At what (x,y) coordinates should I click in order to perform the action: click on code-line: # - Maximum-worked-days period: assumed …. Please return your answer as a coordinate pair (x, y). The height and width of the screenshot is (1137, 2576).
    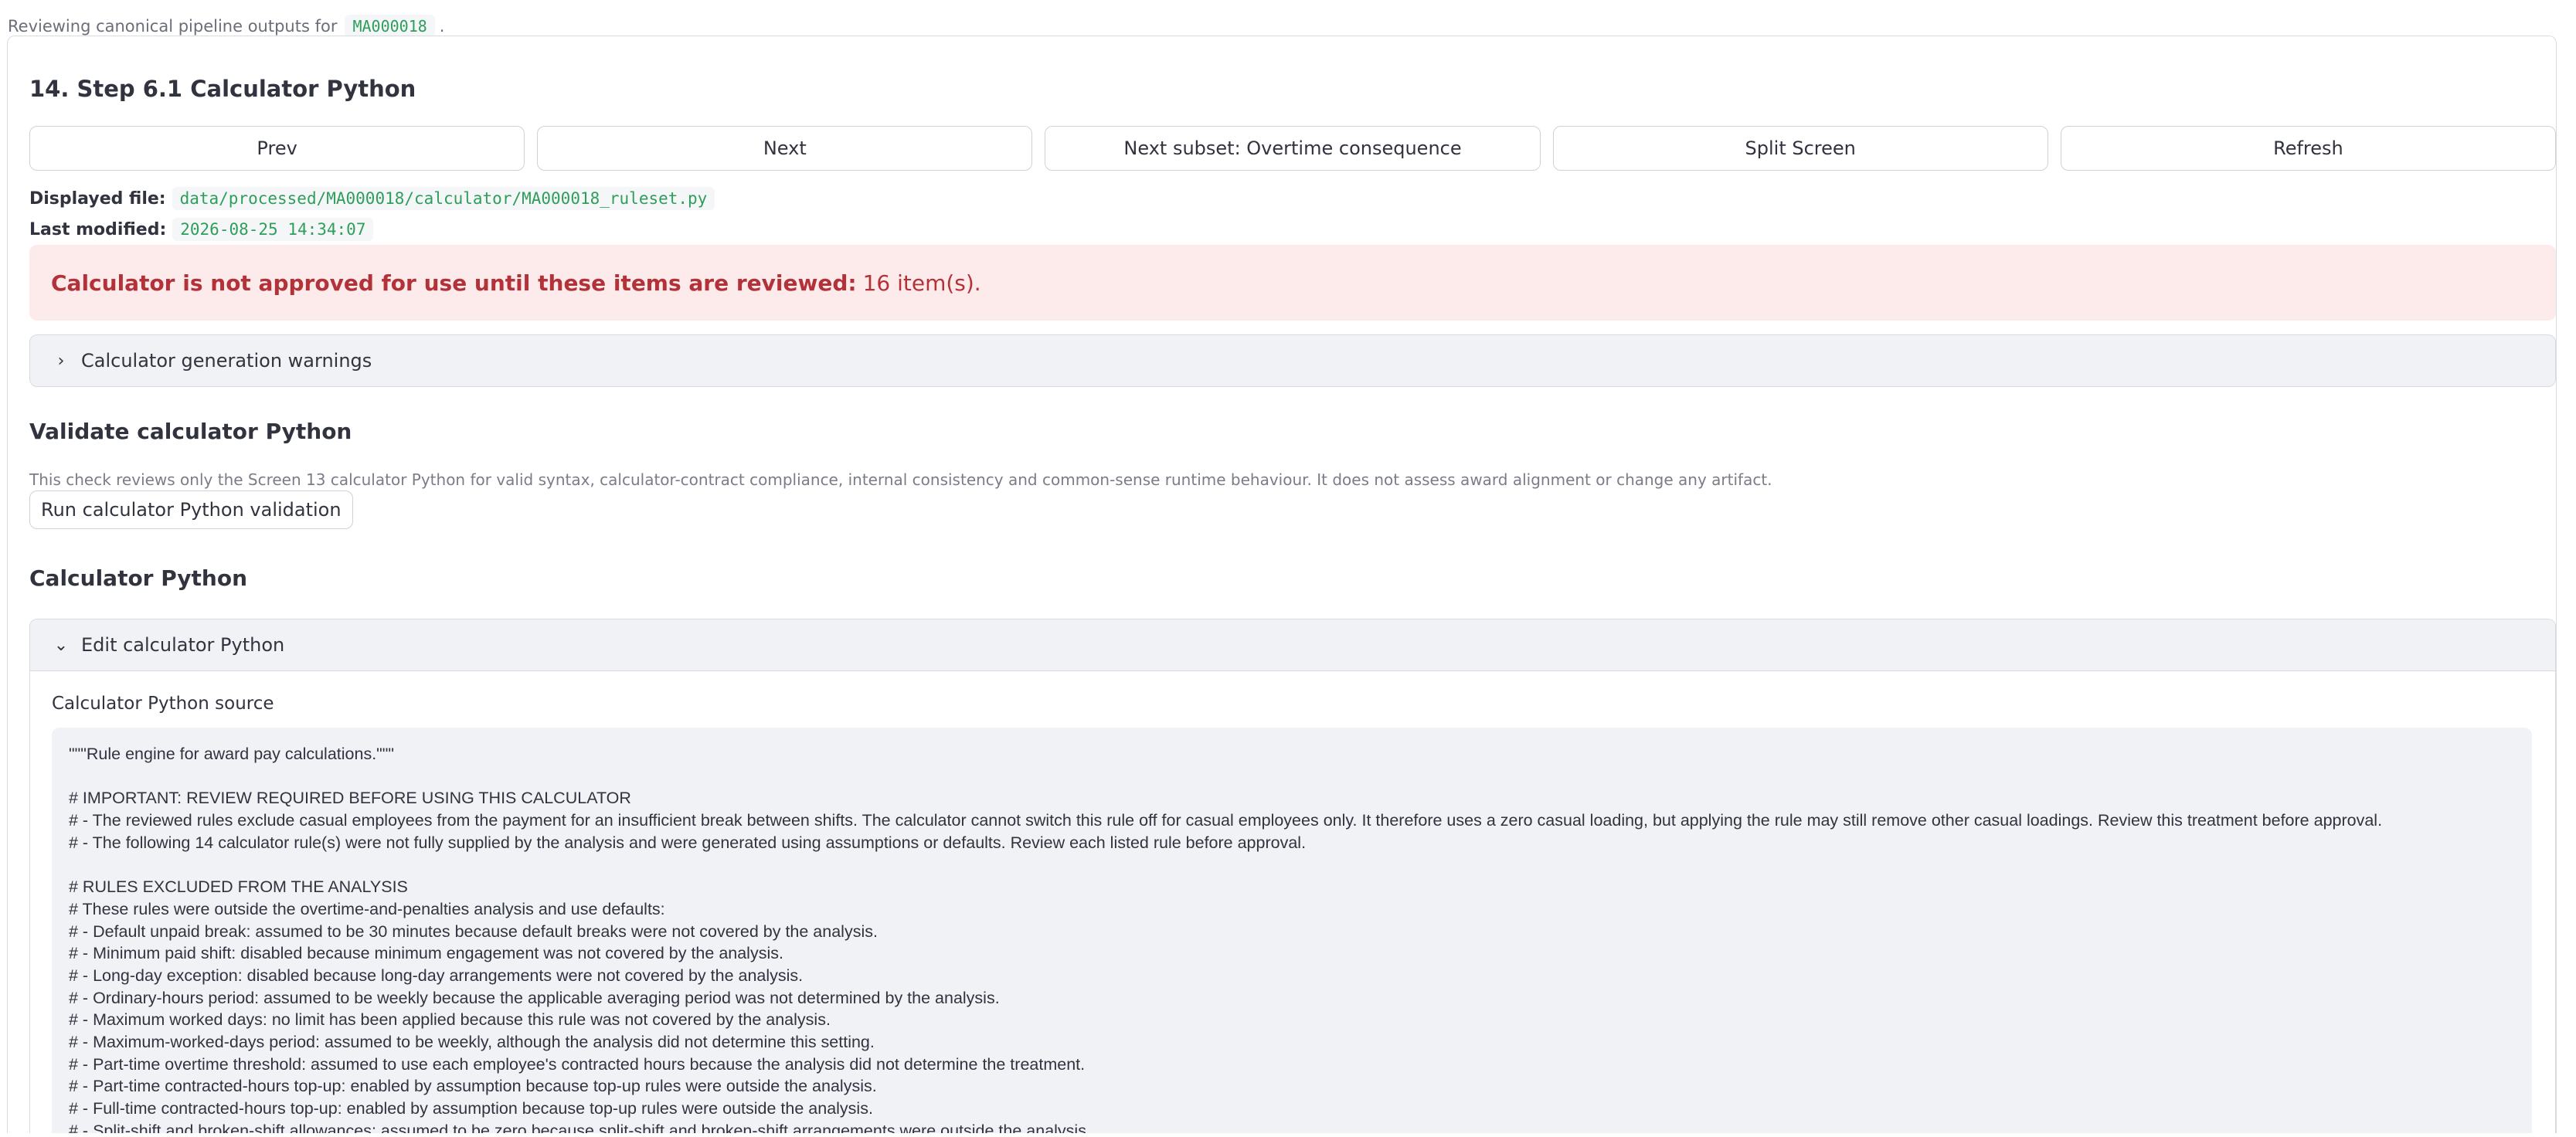
    Looking at the image, I should click on (472, 1041).